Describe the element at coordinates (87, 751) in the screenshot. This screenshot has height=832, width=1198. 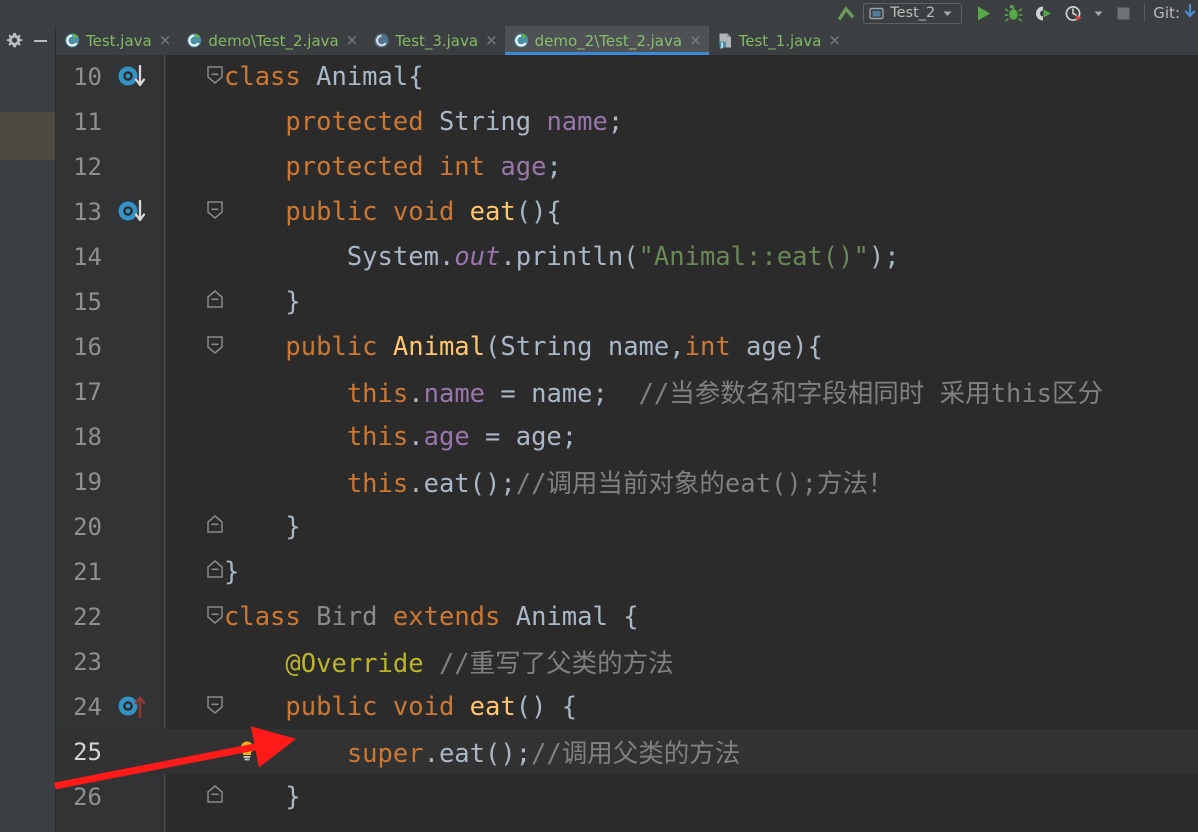
I see `line-number: 25` at that location.